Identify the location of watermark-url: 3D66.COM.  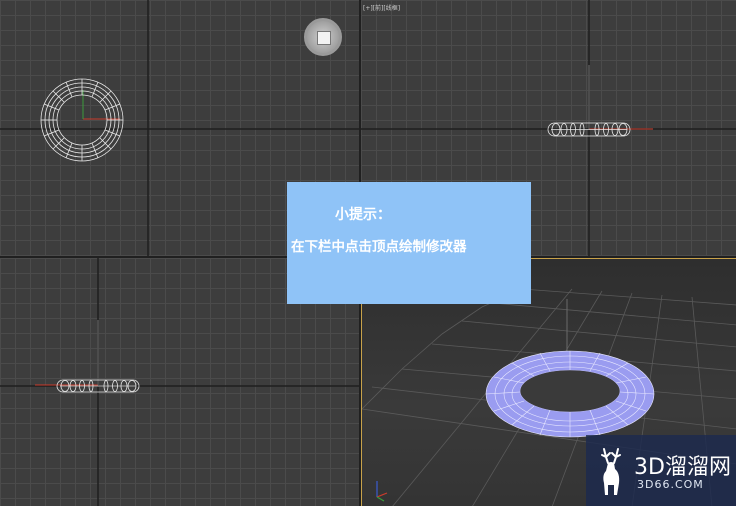
(670, 484).